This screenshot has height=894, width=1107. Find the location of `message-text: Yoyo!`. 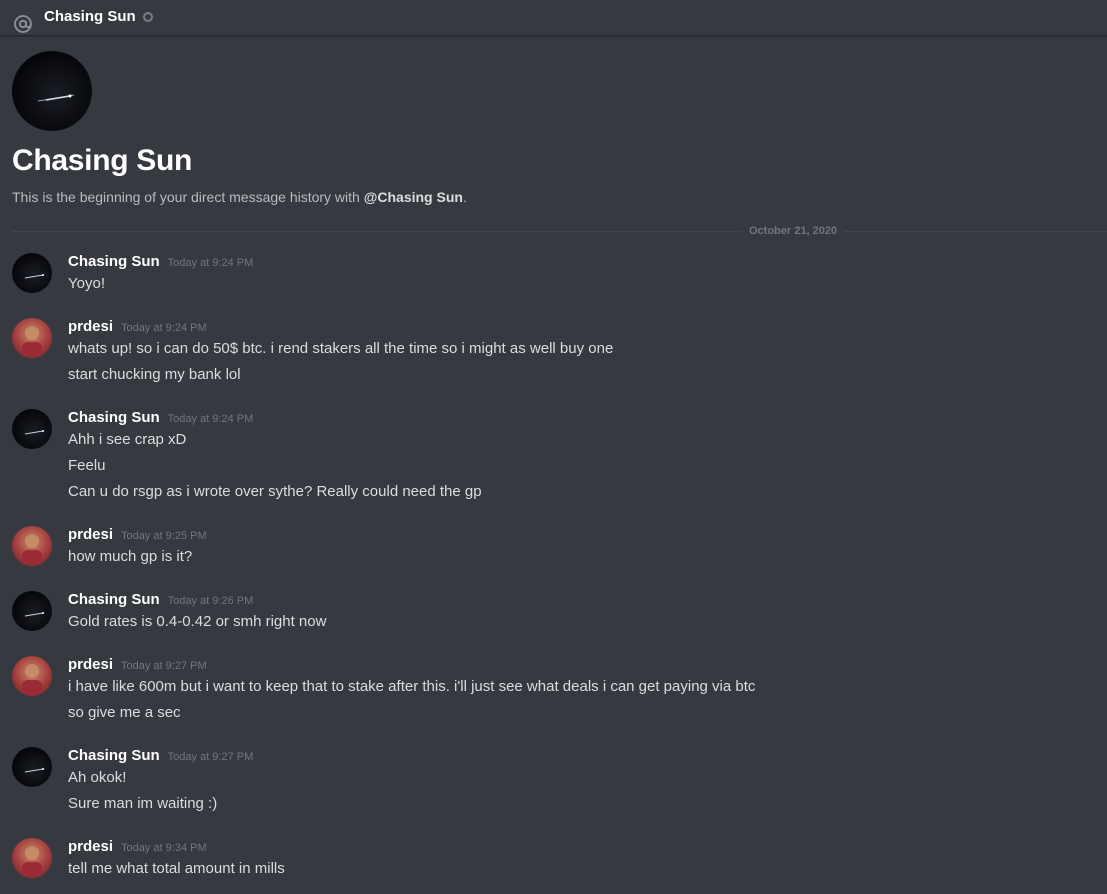

message-text: Yoyo! is located at coordinates (86, 283).